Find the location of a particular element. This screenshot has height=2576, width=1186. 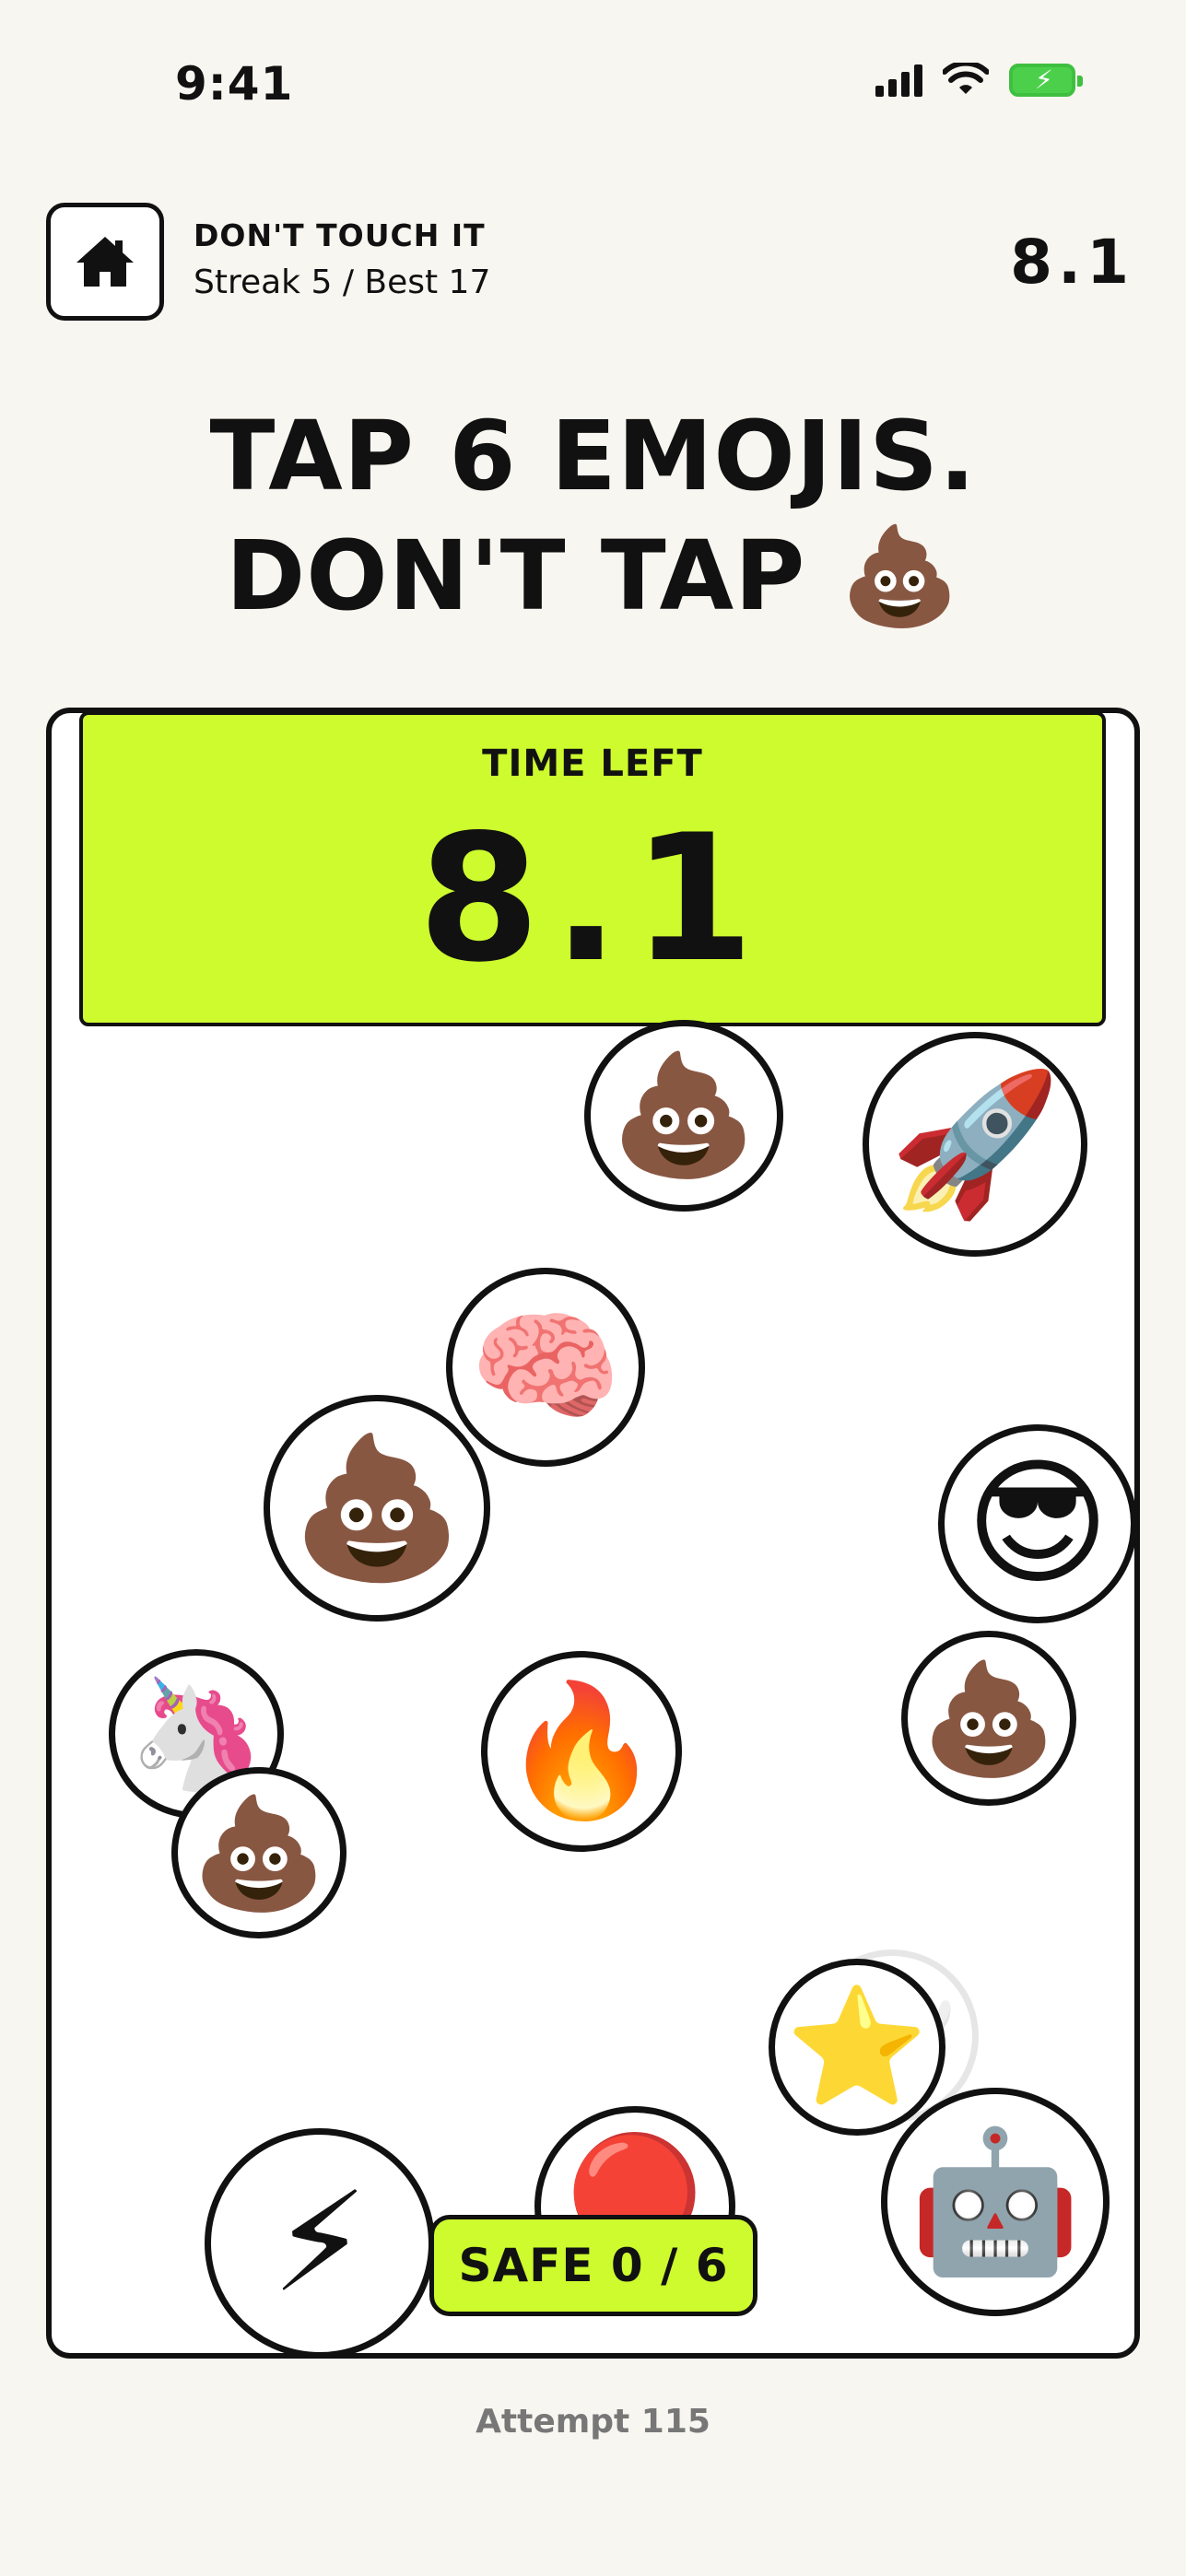

battery-charging-icon: ⚡ is located at coordinates (1046, 80).